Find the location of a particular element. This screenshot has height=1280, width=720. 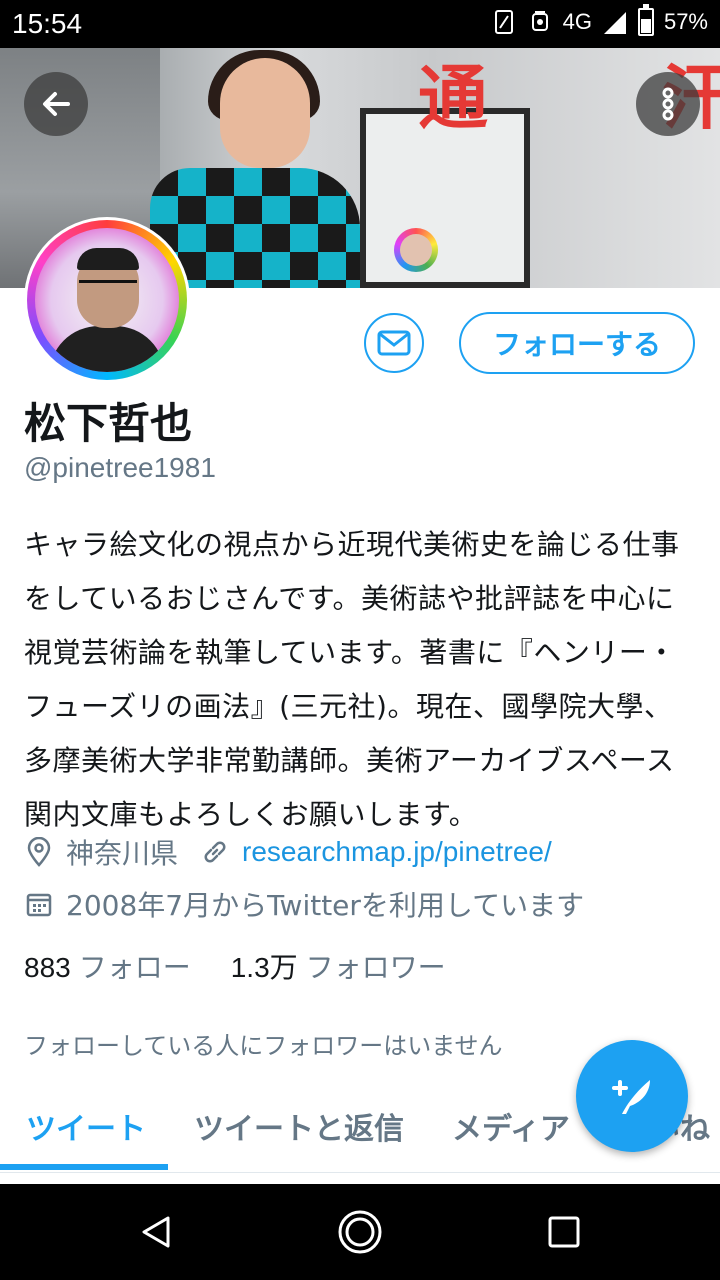

profile-joined-row: 2008年7月からTwitterを利用しています is located at coordinates (304, 904).